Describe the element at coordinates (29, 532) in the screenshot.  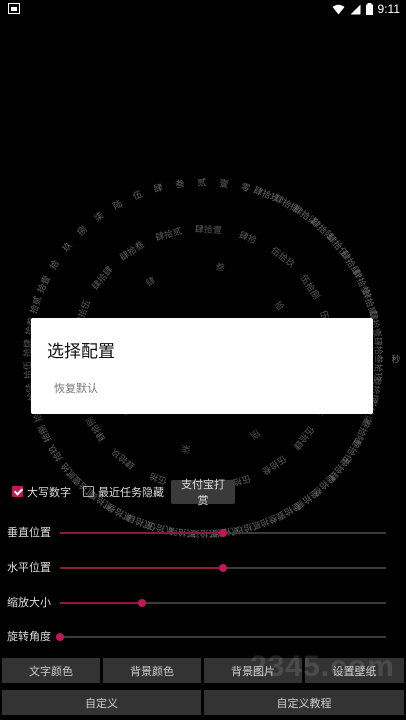
I see `slider-label: 垂直位置` at that location.